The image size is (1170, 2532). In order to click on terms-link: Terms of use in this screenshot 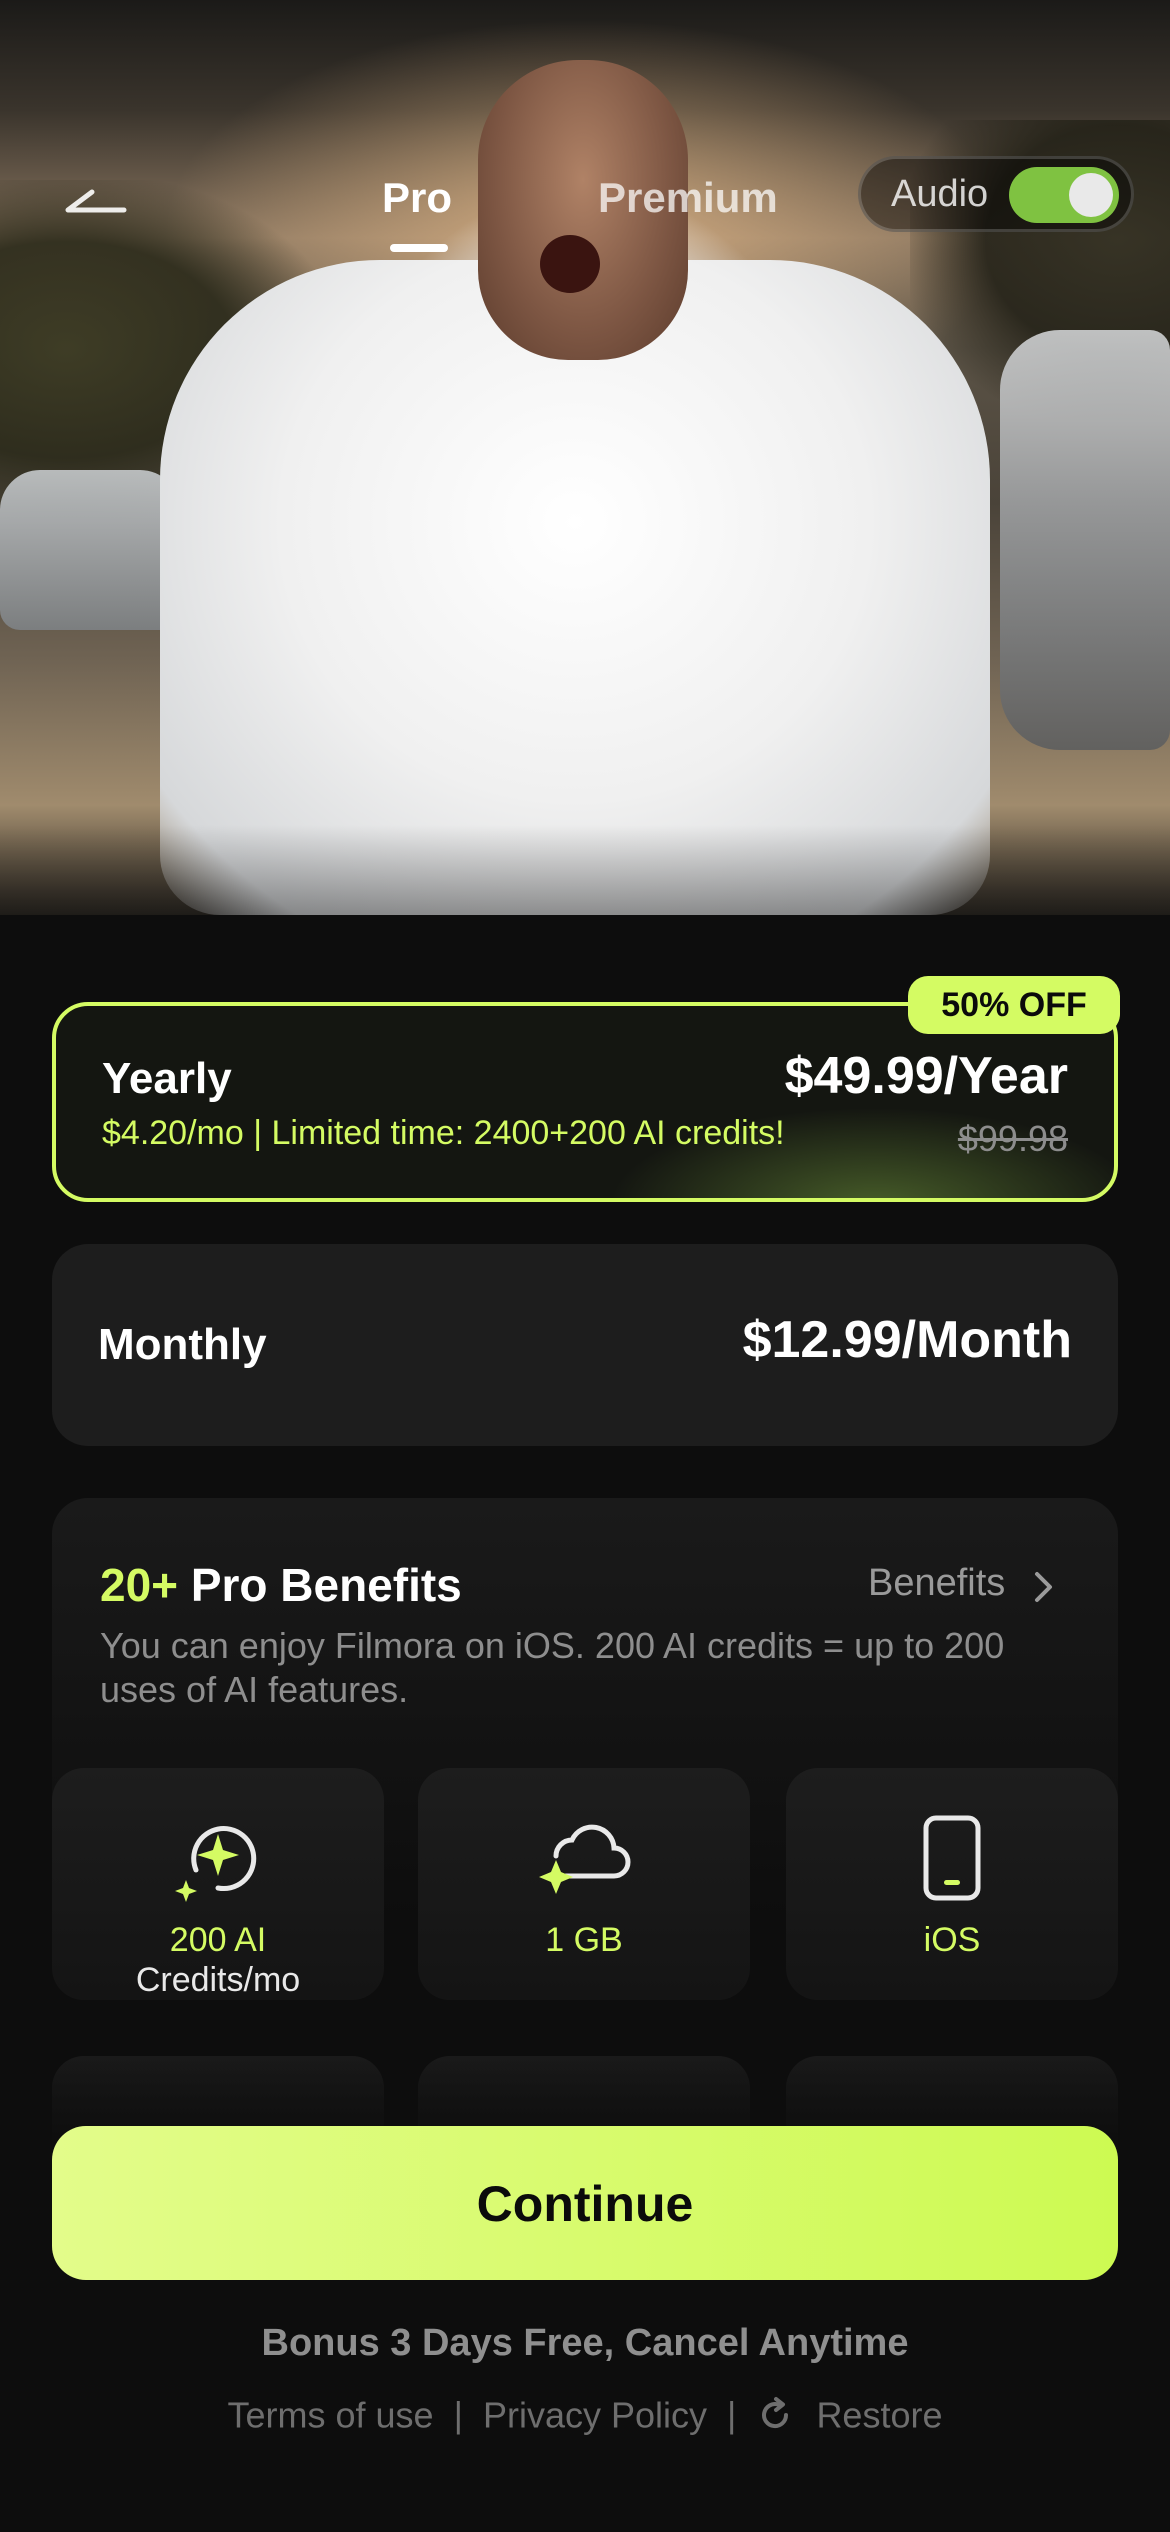, I will do `click(331, 2414)`.